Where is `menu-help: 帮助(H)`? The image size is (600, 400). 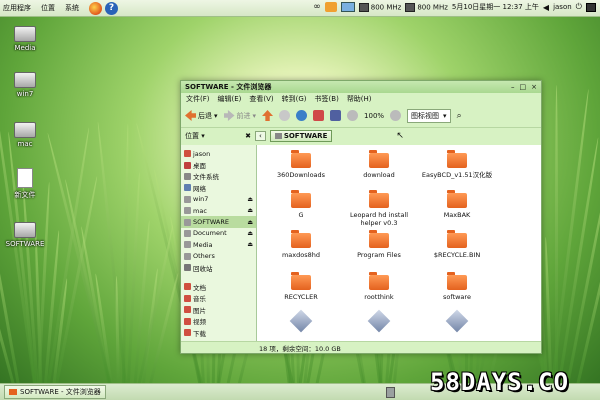 menu-help: 帮助(H) is located at coordinates (359, 99).